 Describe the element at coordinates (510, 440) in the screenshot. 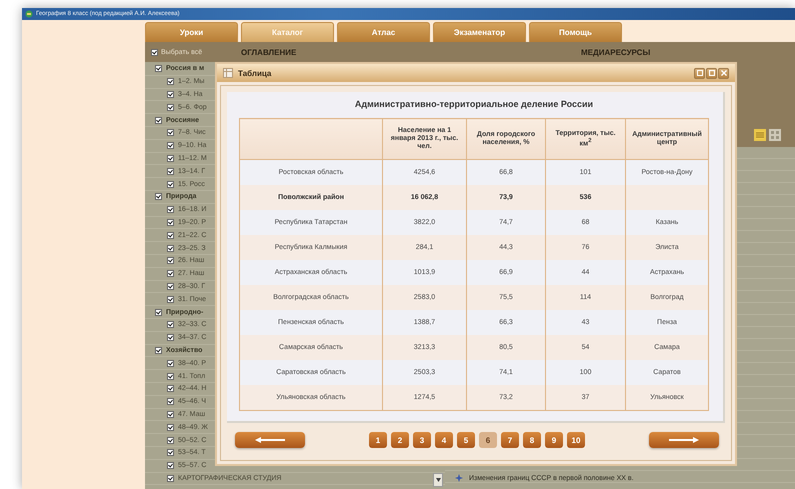

I see `page-button: 7` at that location.